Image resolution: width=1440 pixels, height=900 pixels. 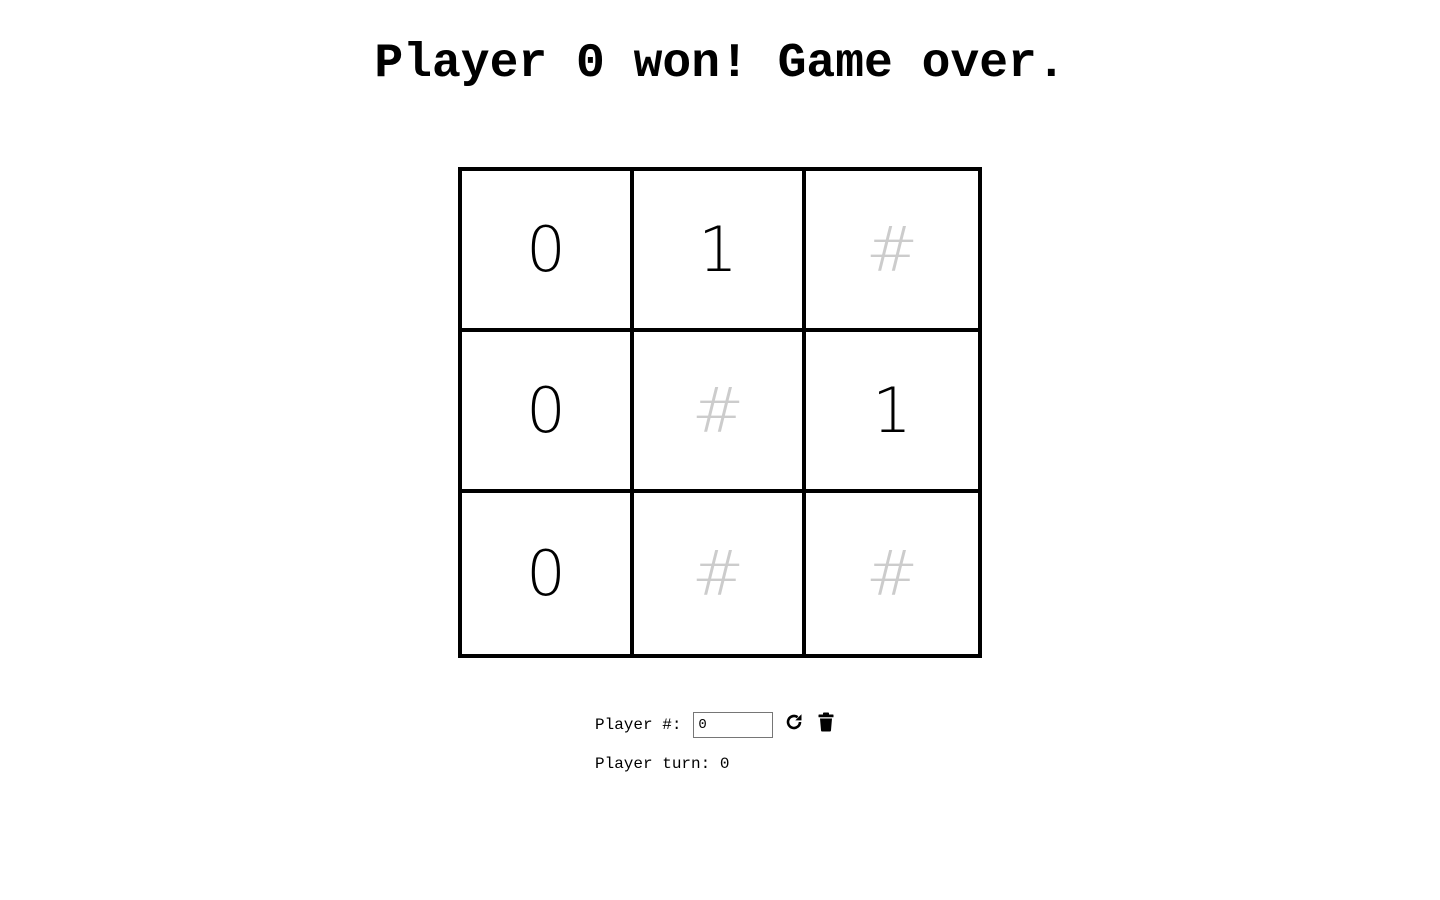 I want to click on player-turn-status: Player turn: 0, so click(x=662, y=764).